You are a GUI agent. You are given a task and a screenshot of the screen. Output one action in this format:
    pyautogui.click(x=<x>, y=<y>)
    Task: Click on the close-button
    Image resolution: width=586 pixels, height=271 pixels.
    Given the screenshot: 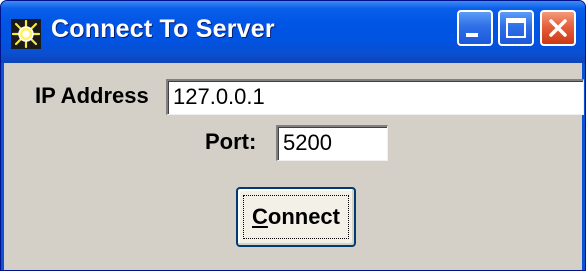 What is the action you would take?
    pyautogui.click(x=558, y=28)
    